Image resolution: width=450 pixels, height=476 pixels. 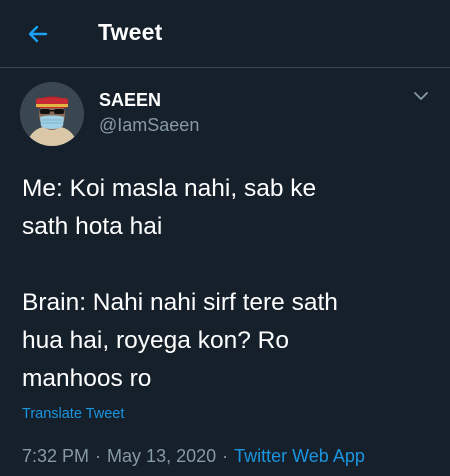 What do you see at coordinates (73, 414) in the screenshot?
I see `translate-tweet-link: Translate Tweet` at bounding box center [73, 414].